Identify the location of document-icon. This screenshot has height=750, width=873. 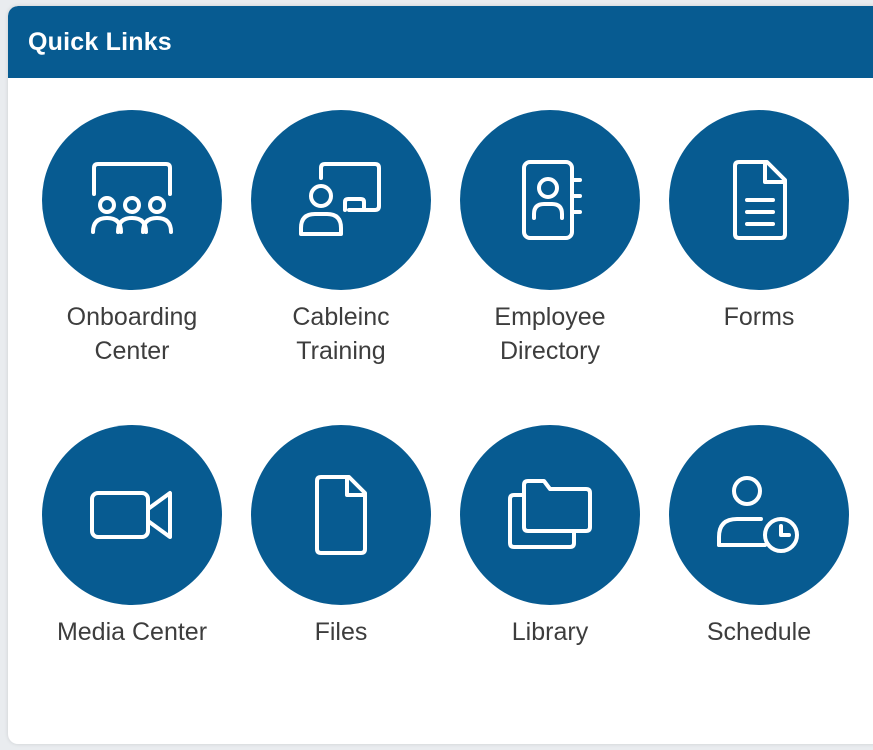
(760, 200).